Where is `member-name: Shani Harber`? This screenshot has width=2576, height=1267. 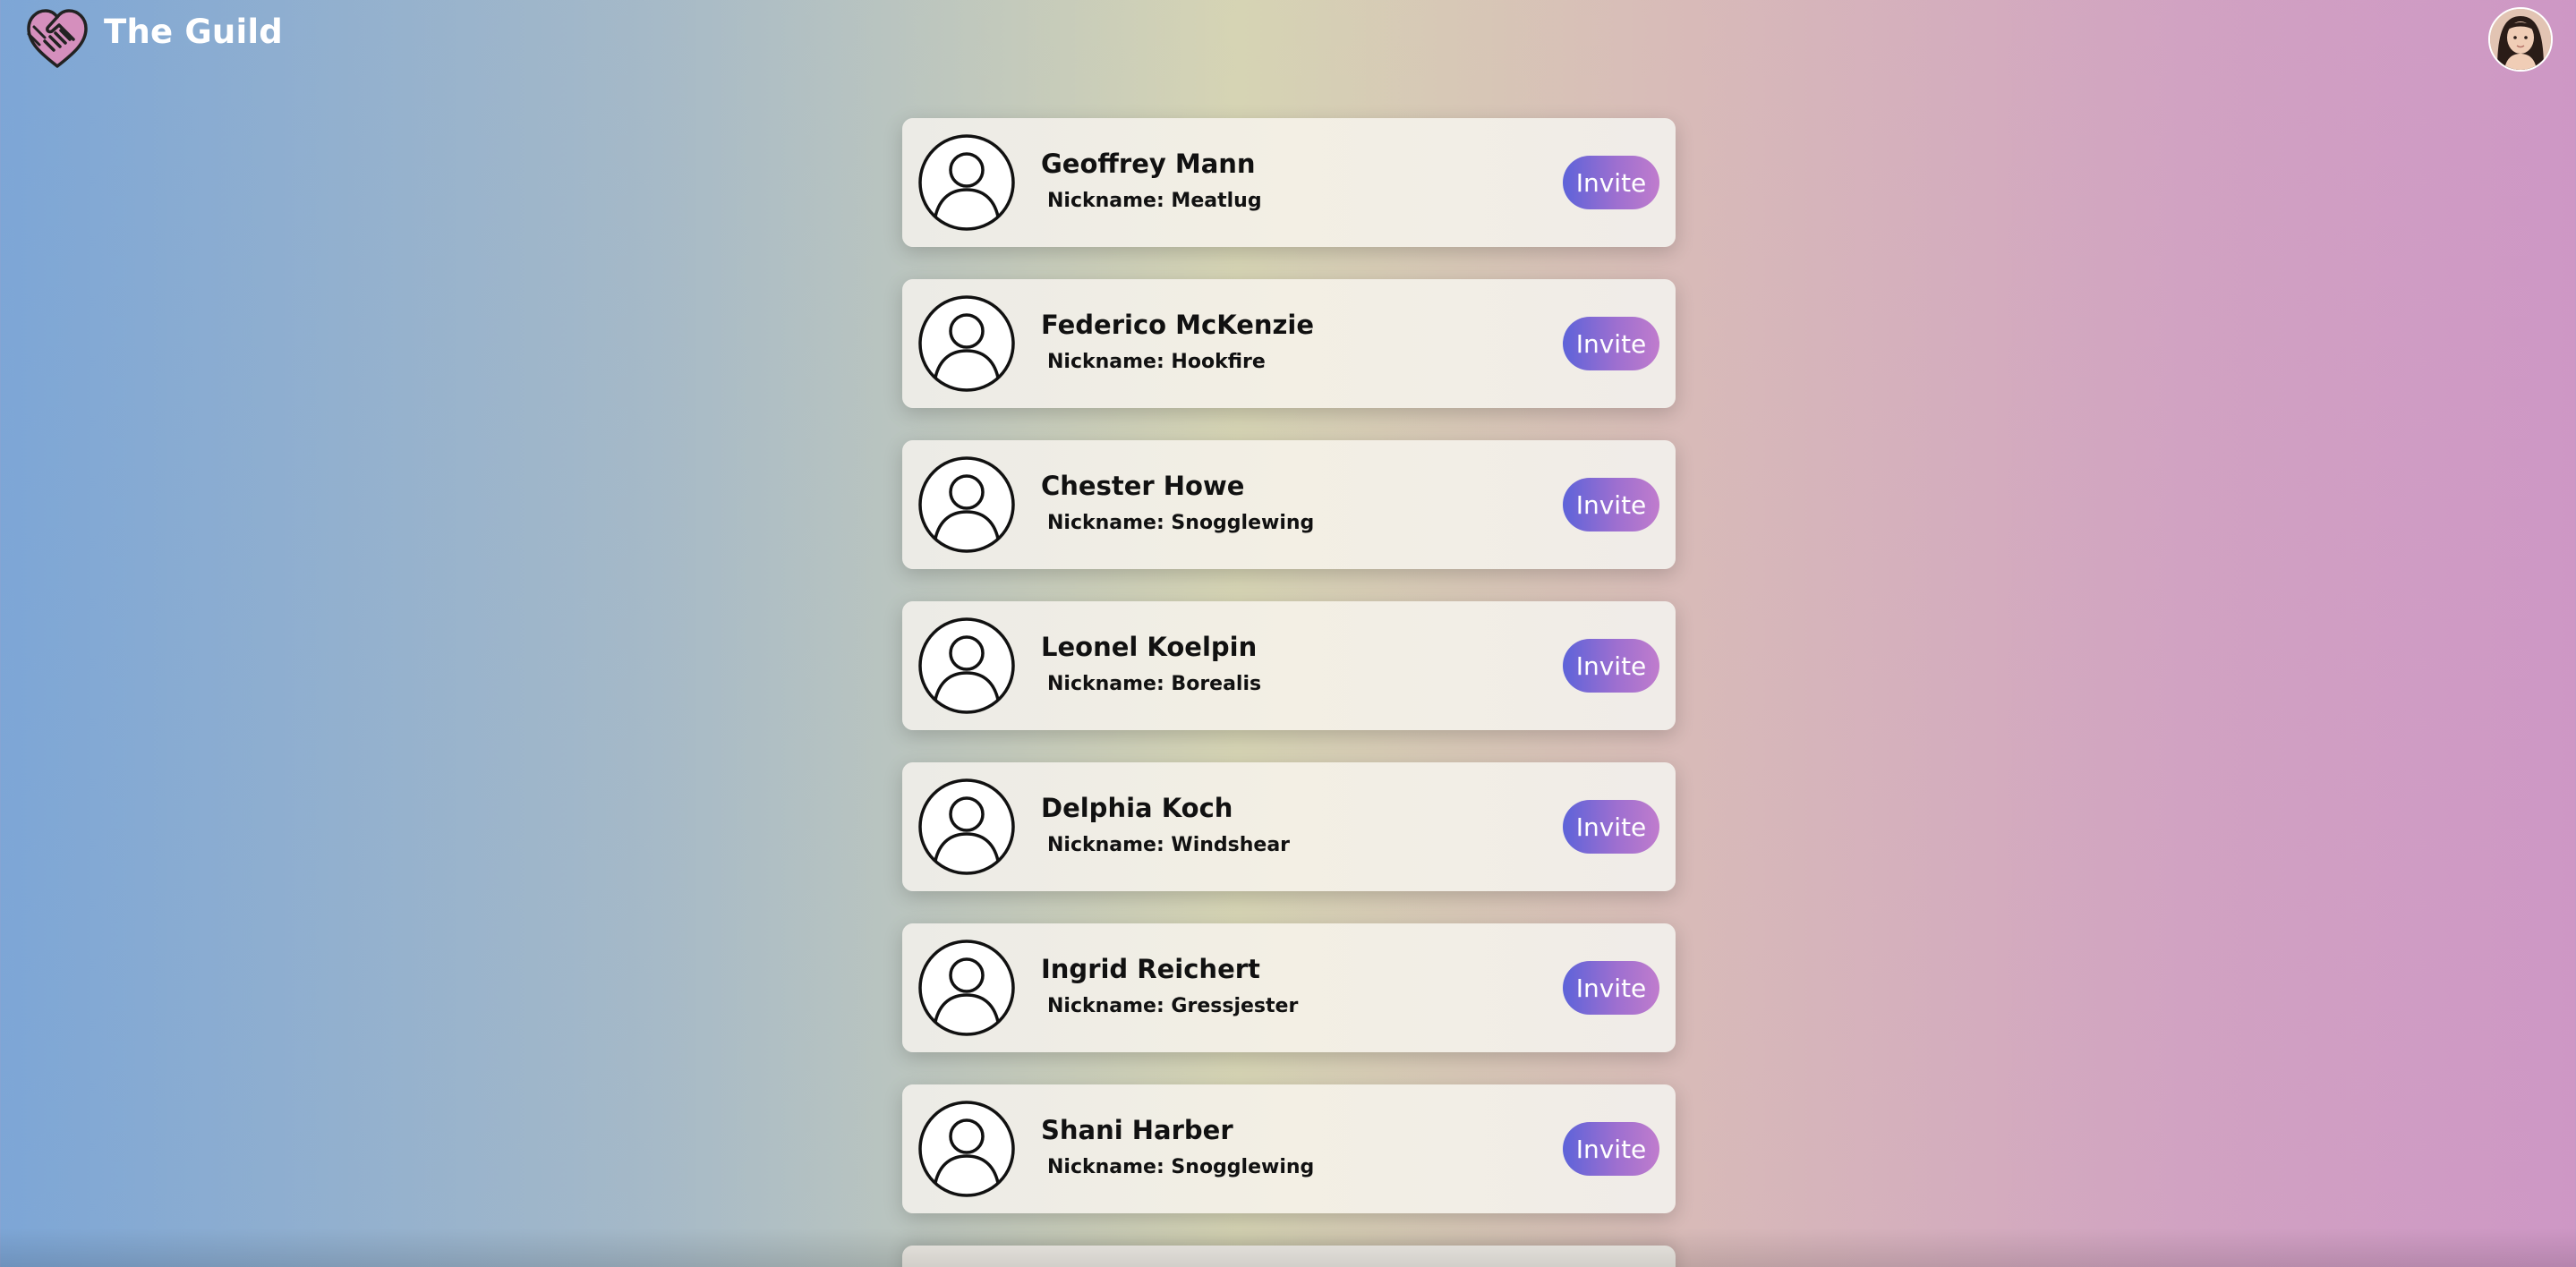 member-name: Shani Harber is located at coordinates (1137, 1130).